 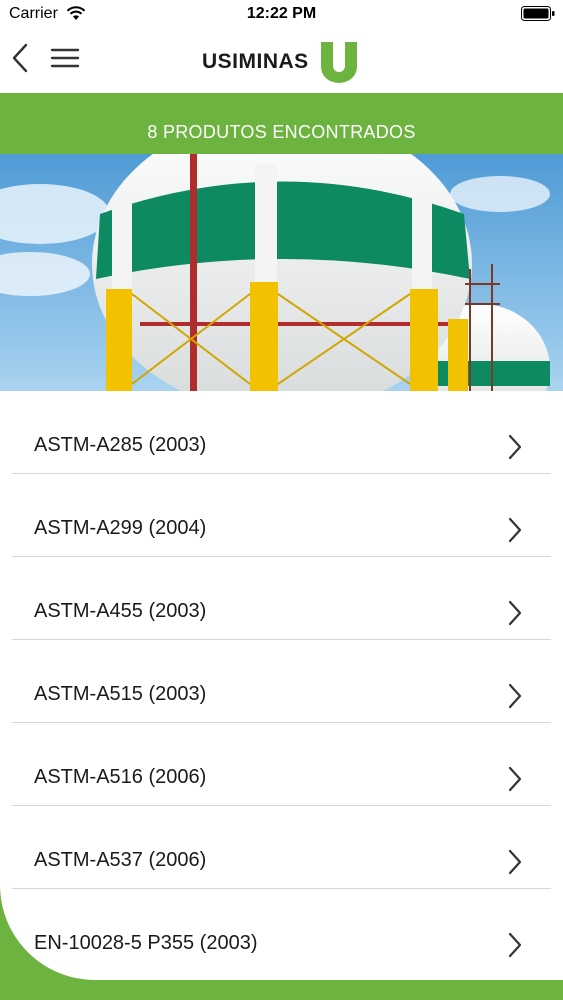 What do you see at coordinates (281, 847) in the screenshot?
I see `list-item: ASTM-A537 (2006)` at bounding box center [281, 847].